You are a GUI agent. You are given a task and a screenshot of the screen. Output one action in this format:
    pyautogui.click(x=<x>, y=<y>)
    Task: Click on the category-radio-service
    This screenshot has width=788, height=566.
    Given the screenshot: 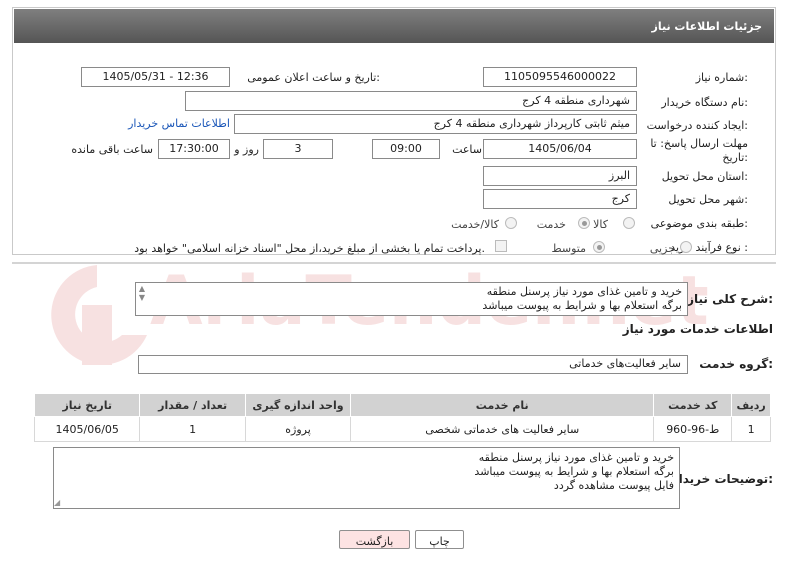 What is the action you would take?
    pyautogui.click(x=584, y=223)
    